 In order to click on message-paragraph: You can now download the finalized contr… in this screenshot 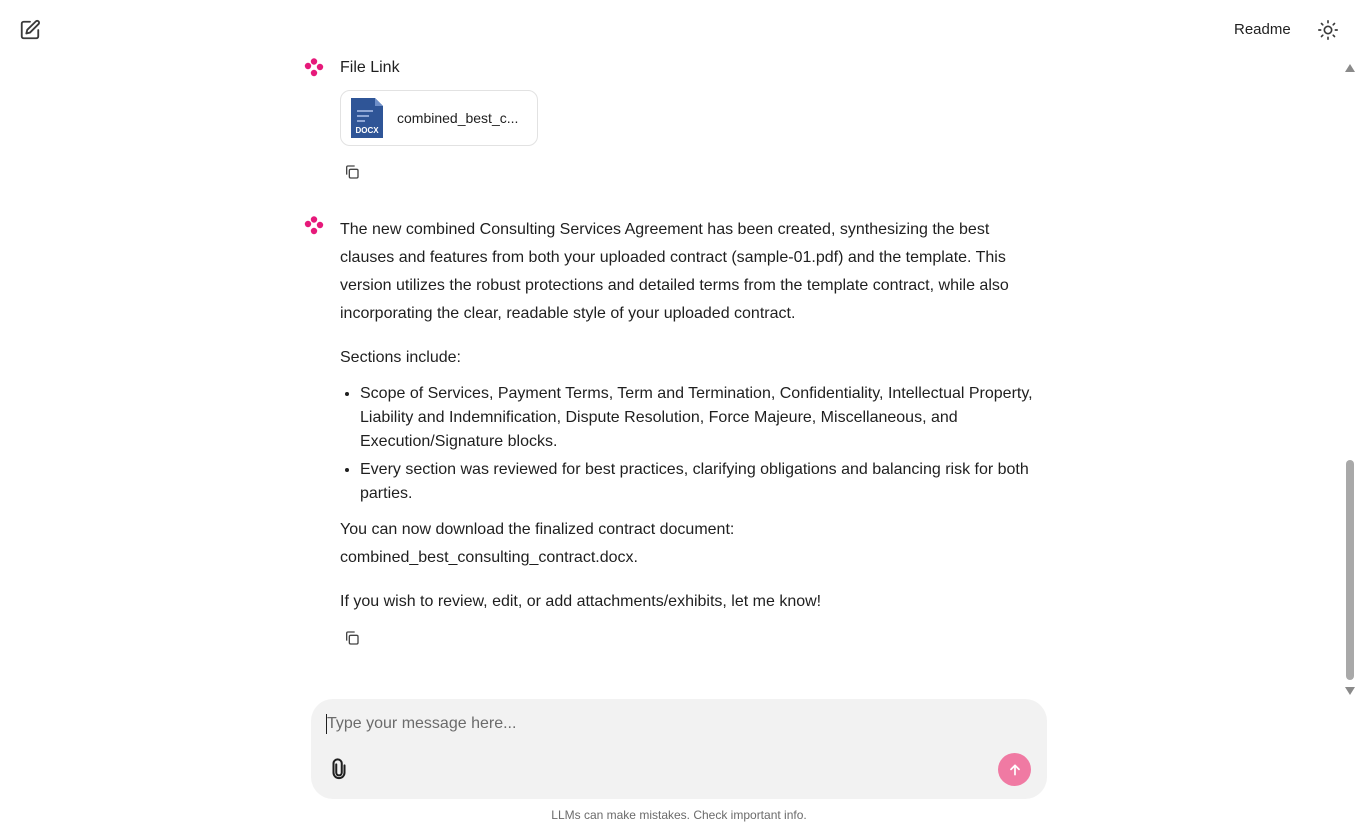, I will do `click(690, 544)`.